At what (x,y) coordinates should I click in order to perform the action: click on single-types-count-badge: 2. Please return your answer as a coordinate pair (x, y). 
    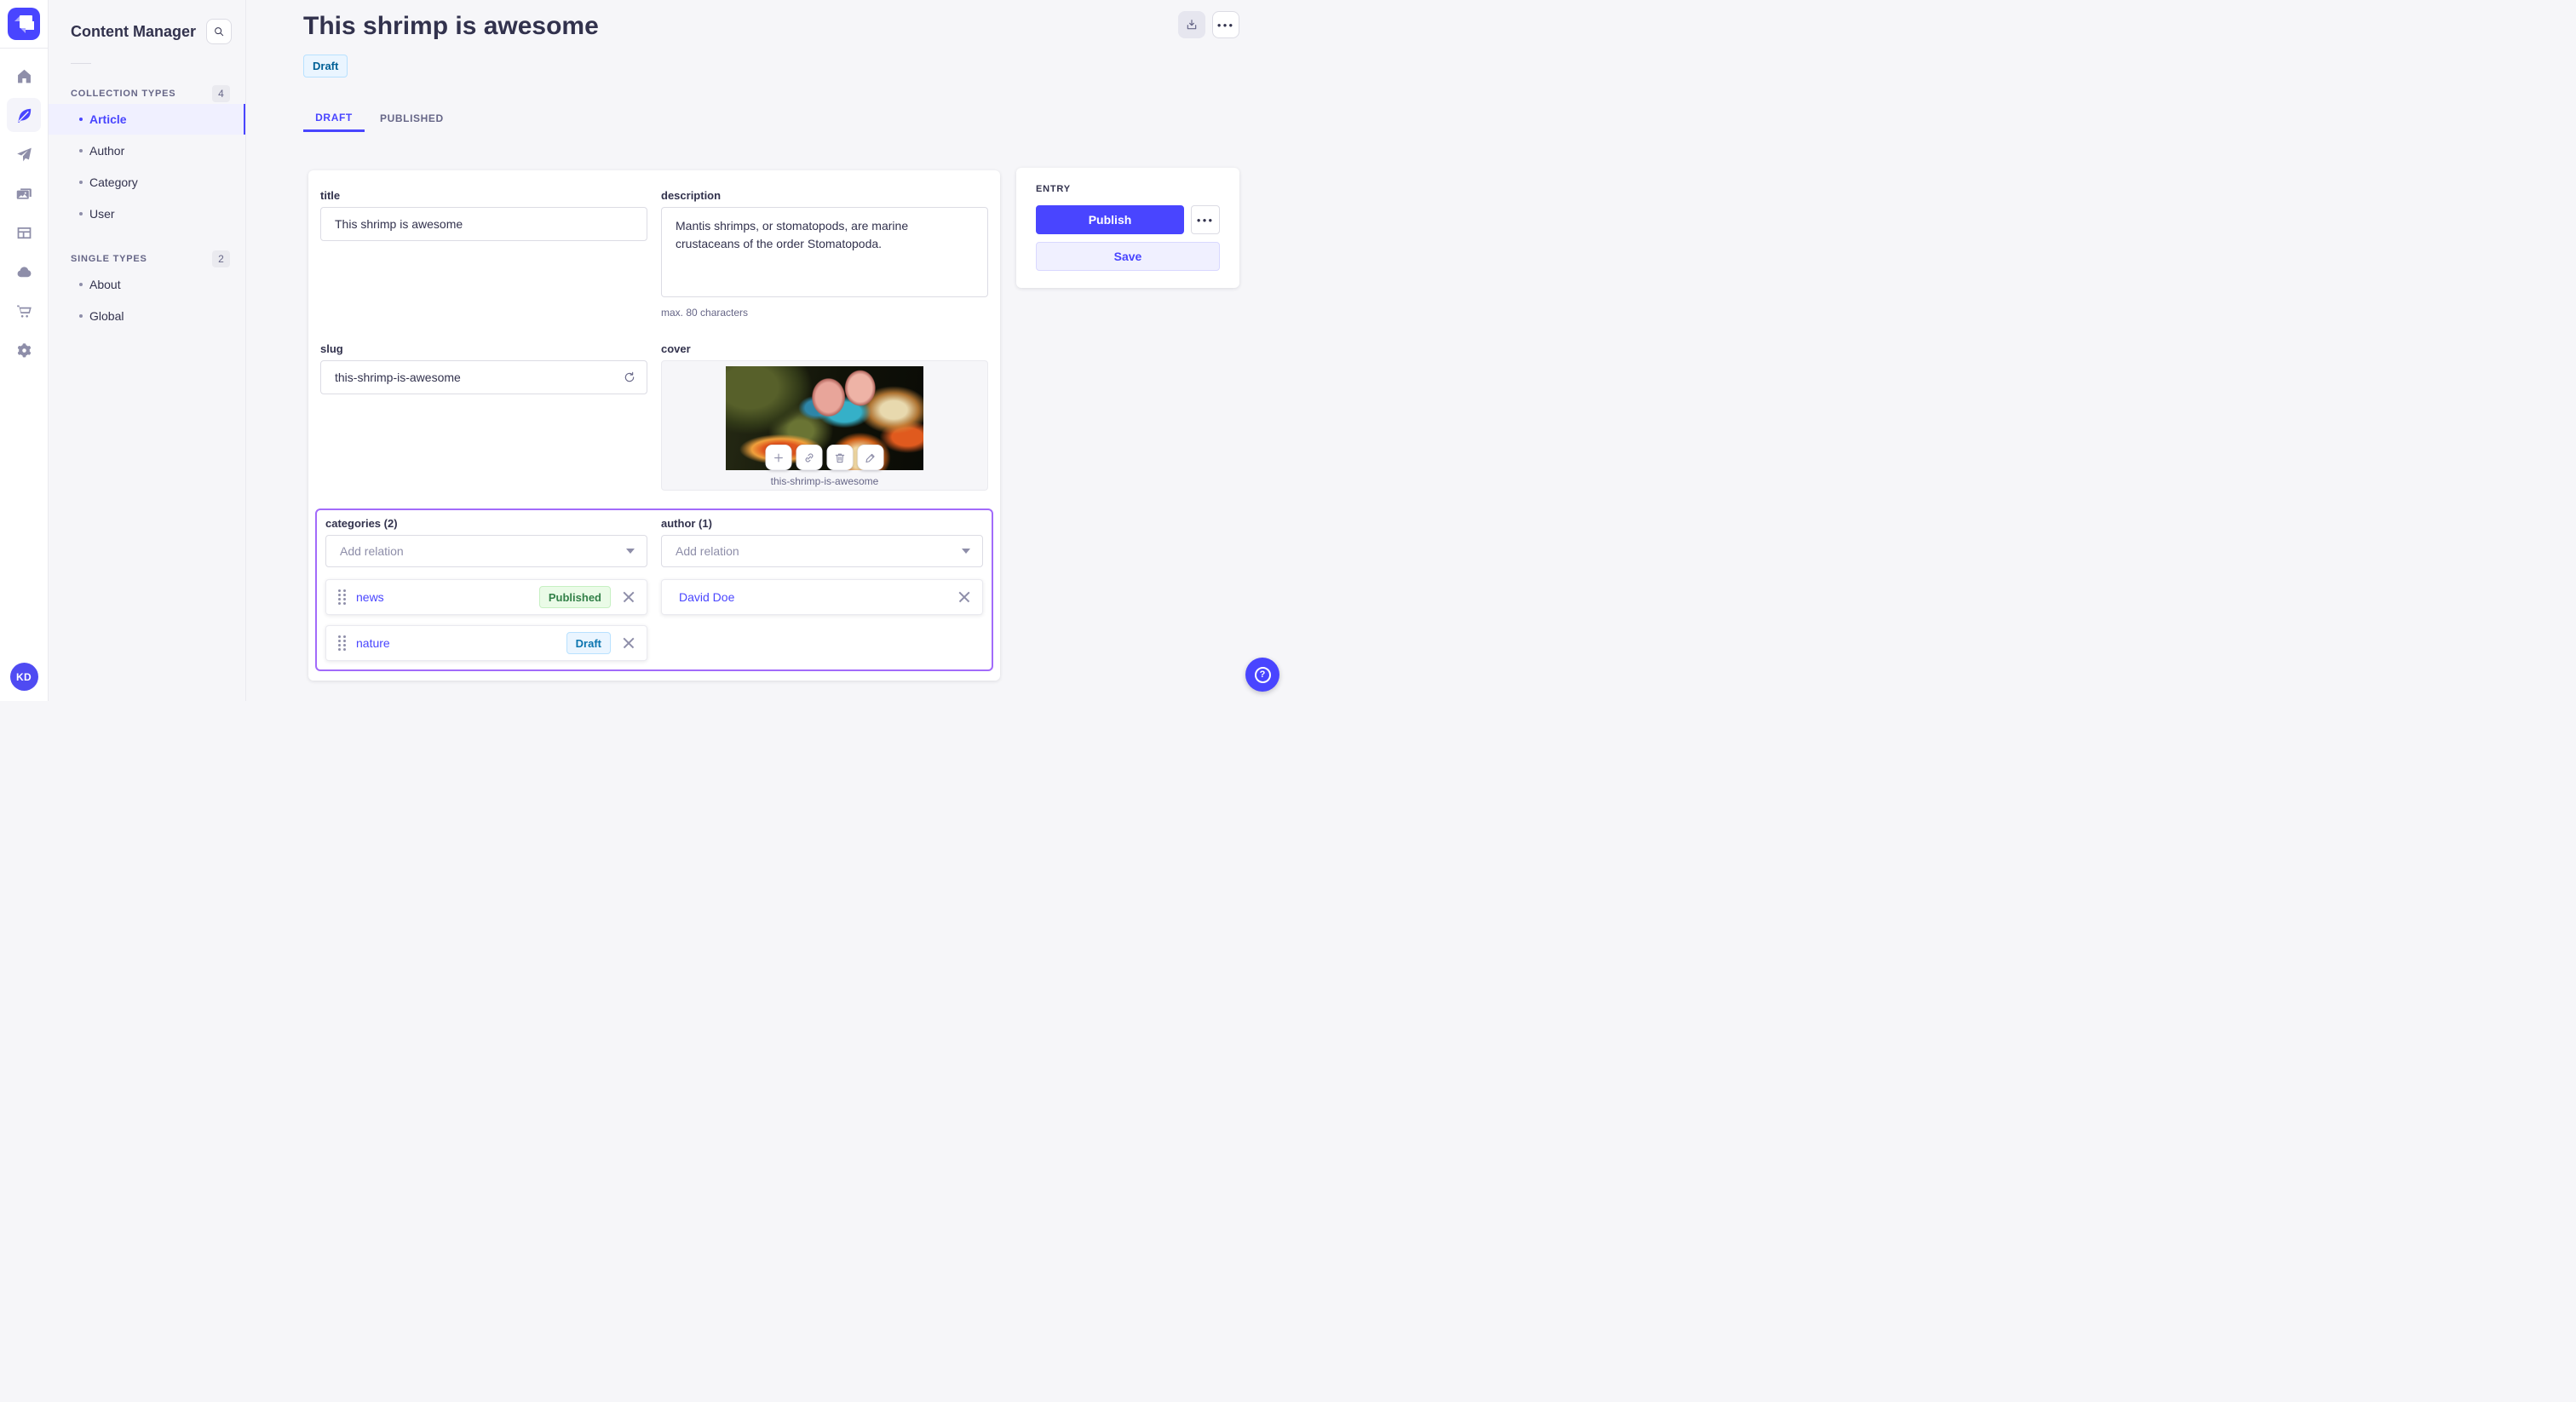
    Looking at the image, I should click on (221, 258).